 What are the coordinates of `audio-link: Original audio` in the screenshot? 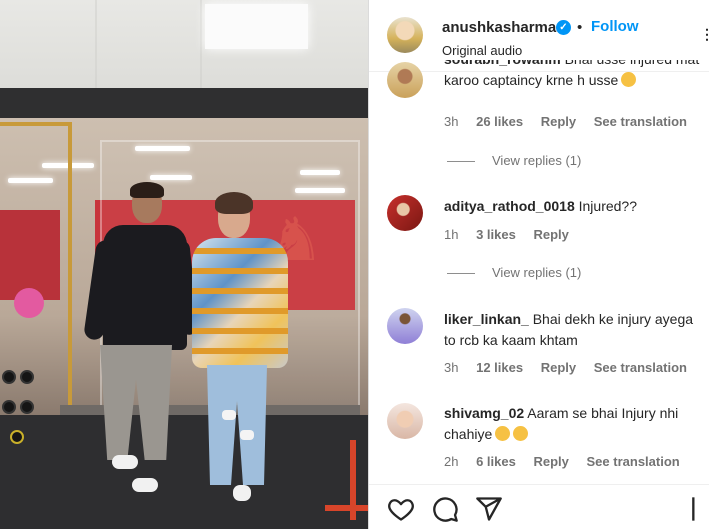 It's located at (482, 50).